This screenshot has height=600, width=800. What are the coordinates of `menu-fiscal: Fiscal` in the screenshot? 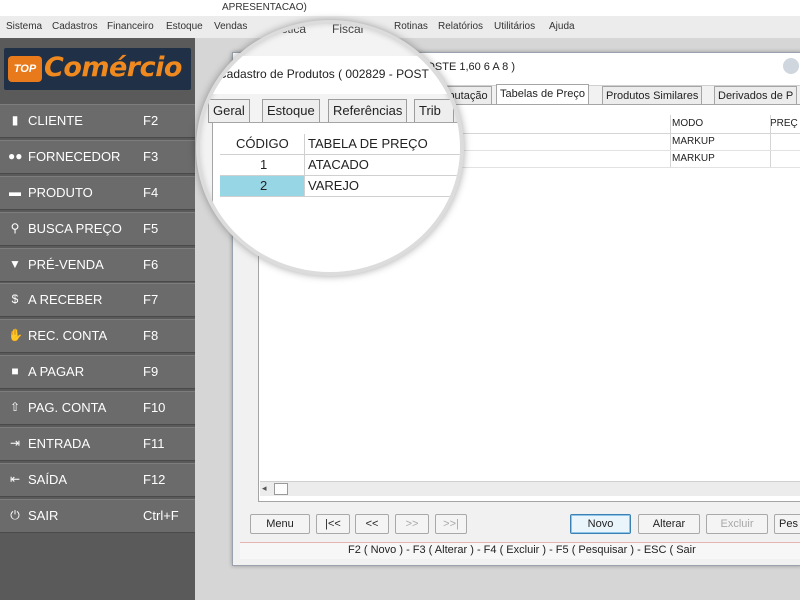 It's located at (347, 30).